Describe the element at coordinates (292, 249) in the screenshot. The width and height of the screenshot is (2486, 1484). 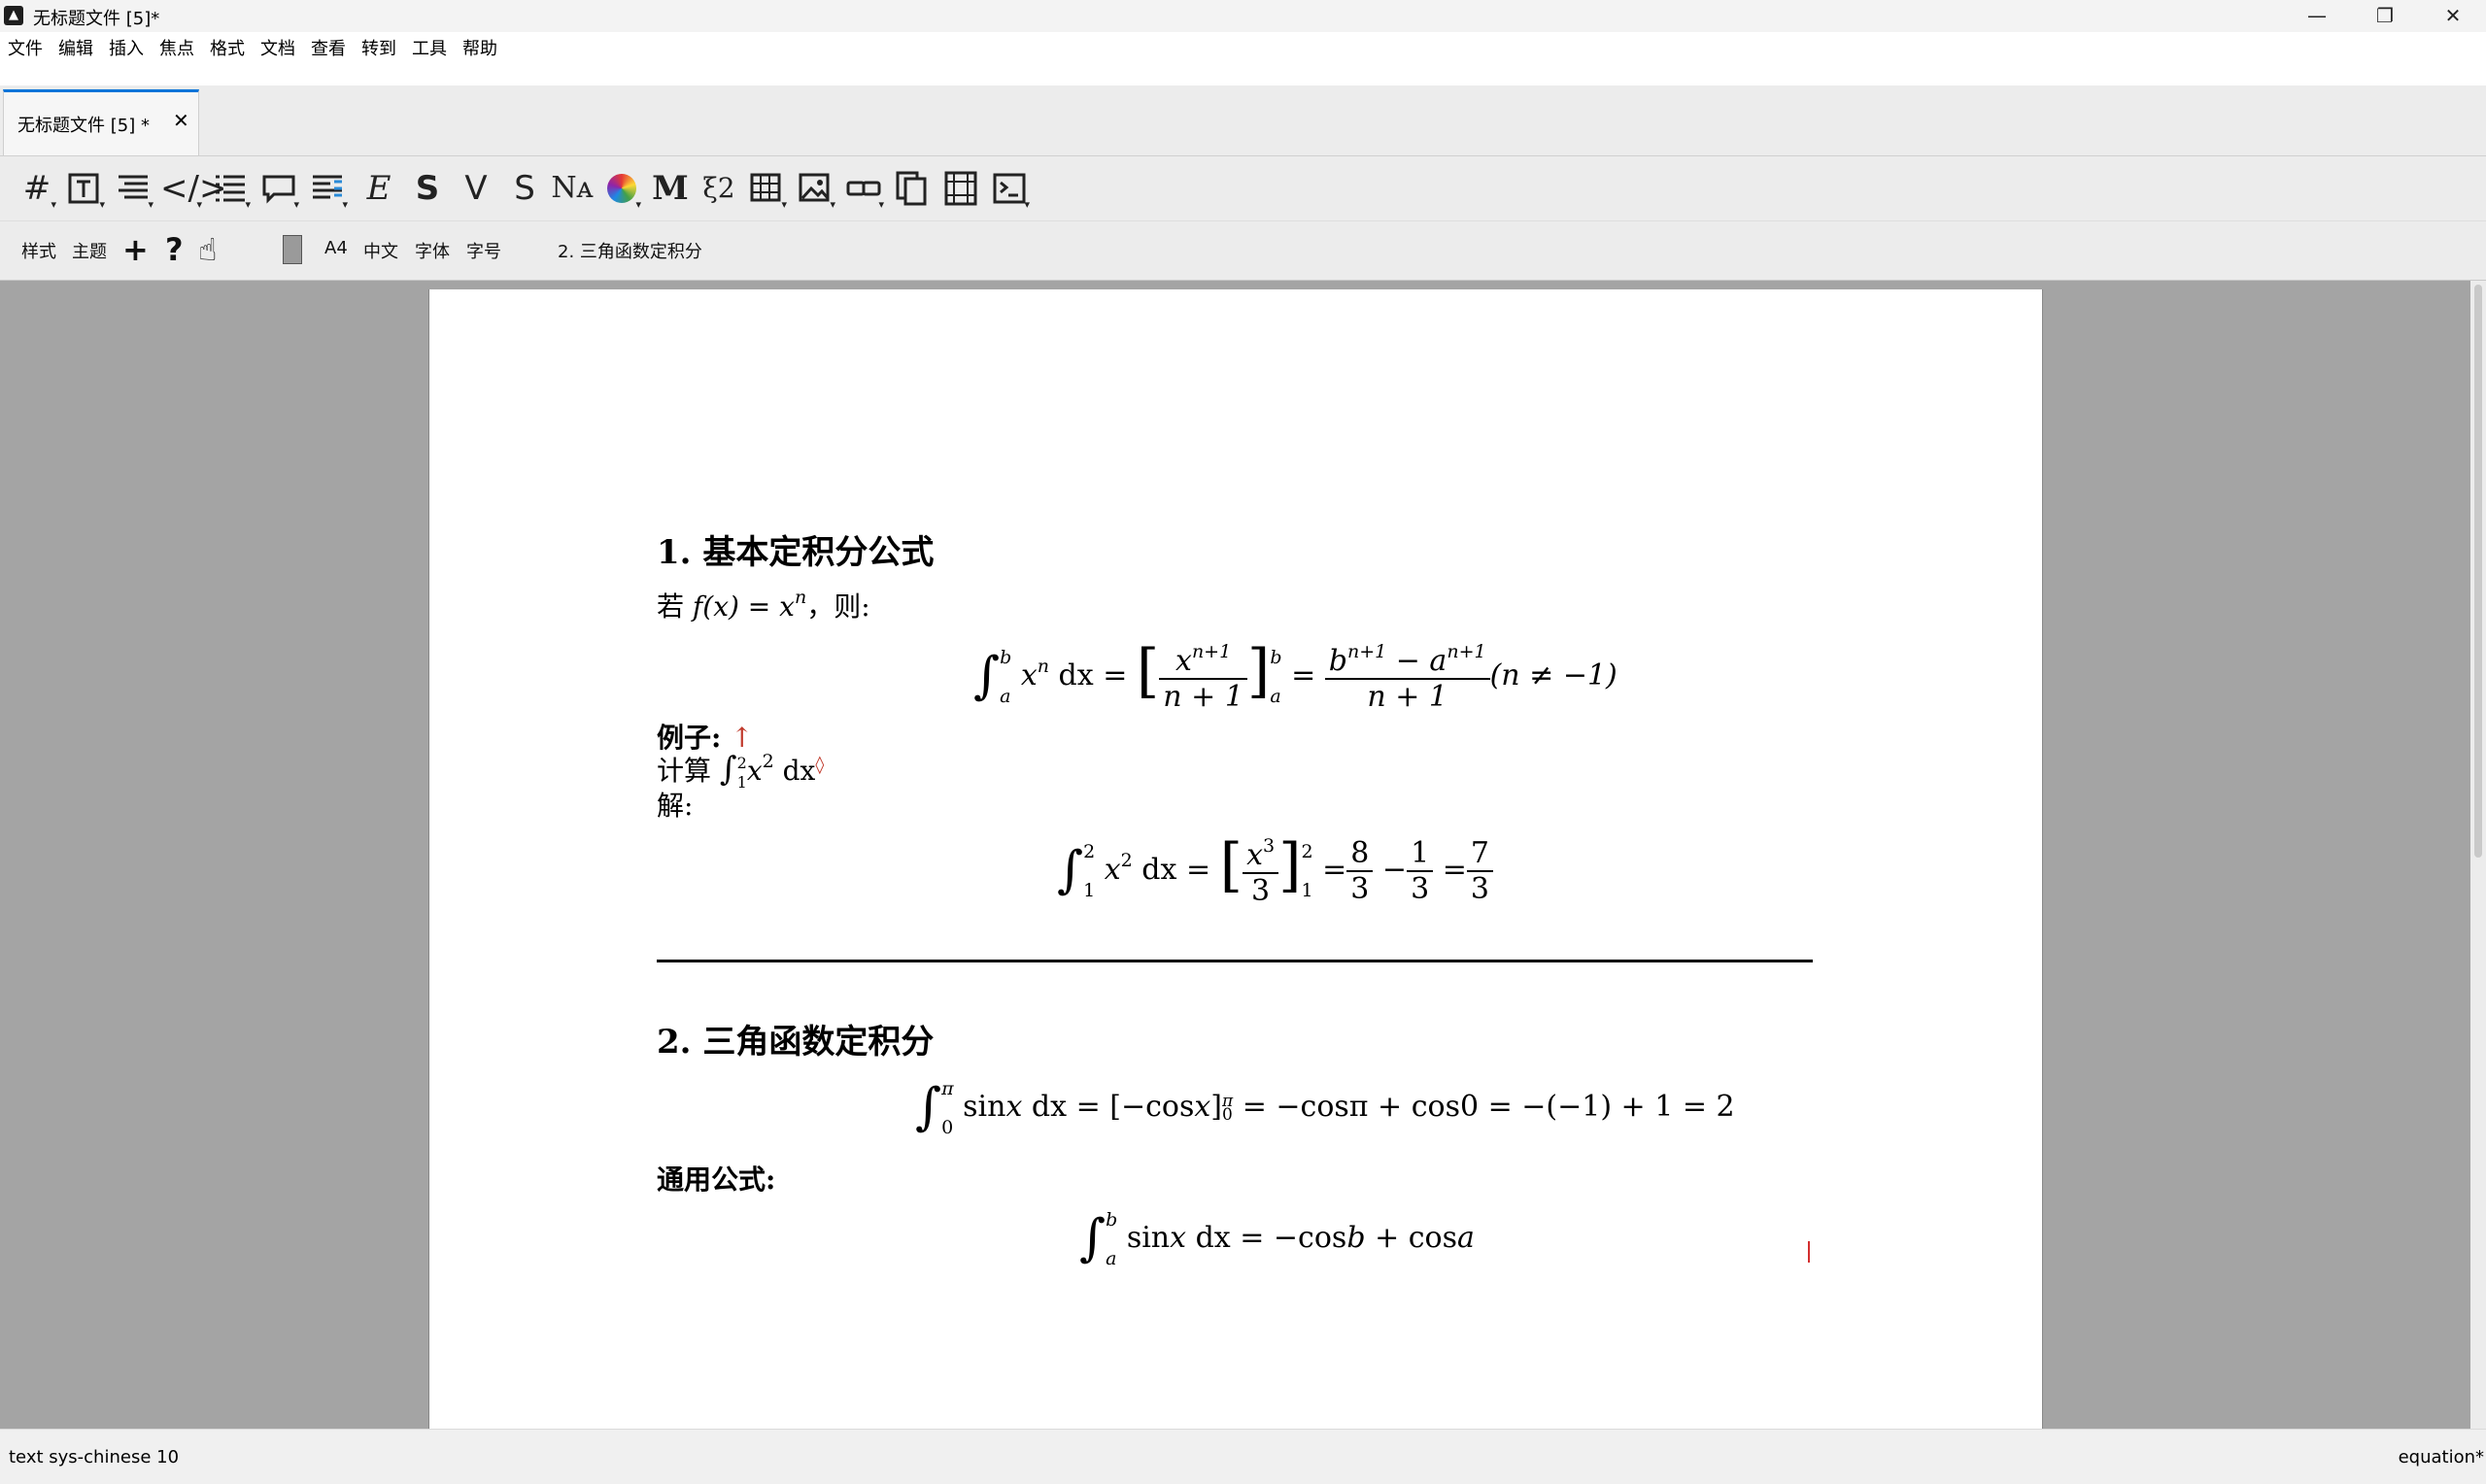
I see `page-icon` at that location.